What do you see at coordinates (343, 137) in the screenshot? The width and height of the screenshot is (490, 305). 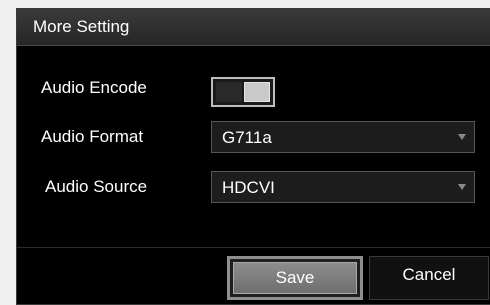 I see `audio-format-select: G711a` at bounding box center [343, 137].